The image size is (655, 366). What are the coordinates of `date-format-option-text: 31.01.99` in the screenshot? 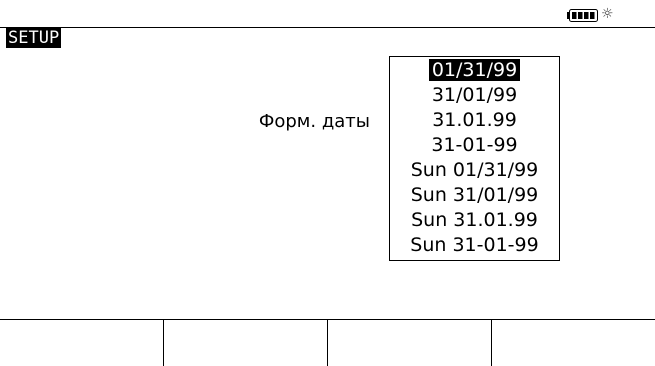 It's located at (474, 120).